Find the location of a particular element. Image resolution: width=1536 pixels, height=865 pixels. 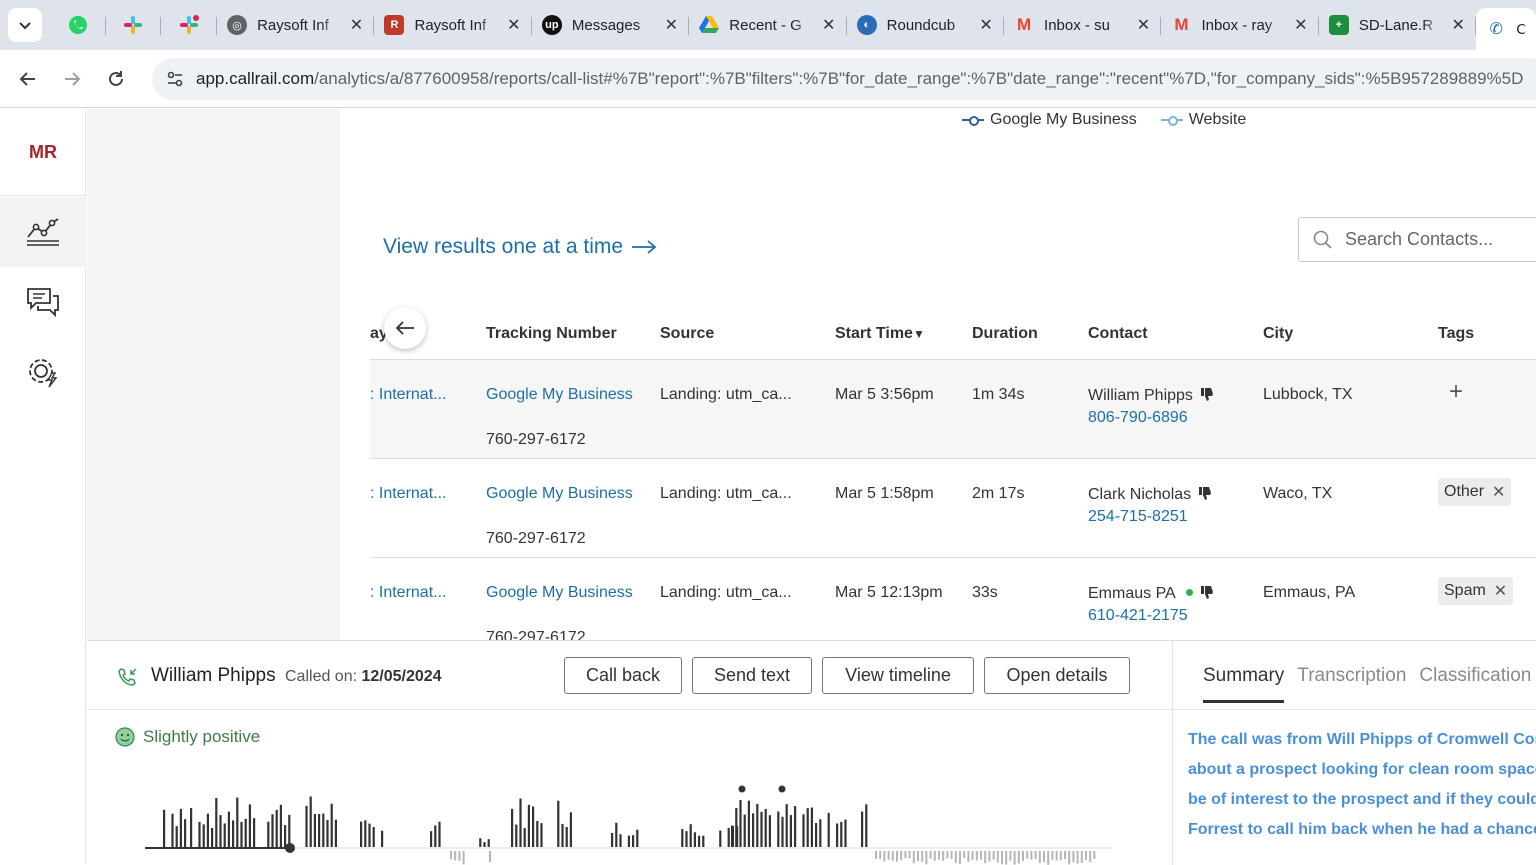

column-header-source: Source is located at coordinates (687, 334).